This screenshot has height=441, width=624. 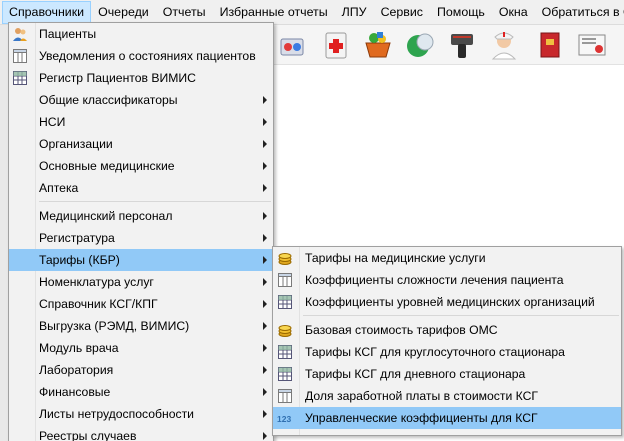 I want to click on menu-servis: Сервис, so click(x=402, y=12).